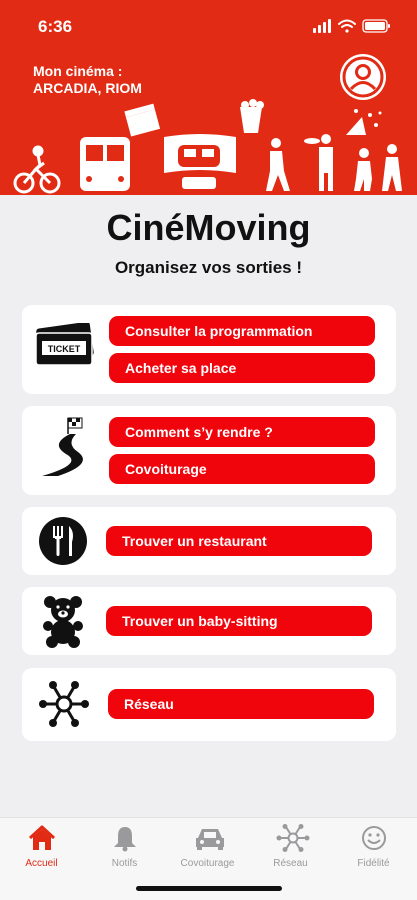 This screenshot has width=417, height=900. I want to click on status-icons, so click(353, 28).